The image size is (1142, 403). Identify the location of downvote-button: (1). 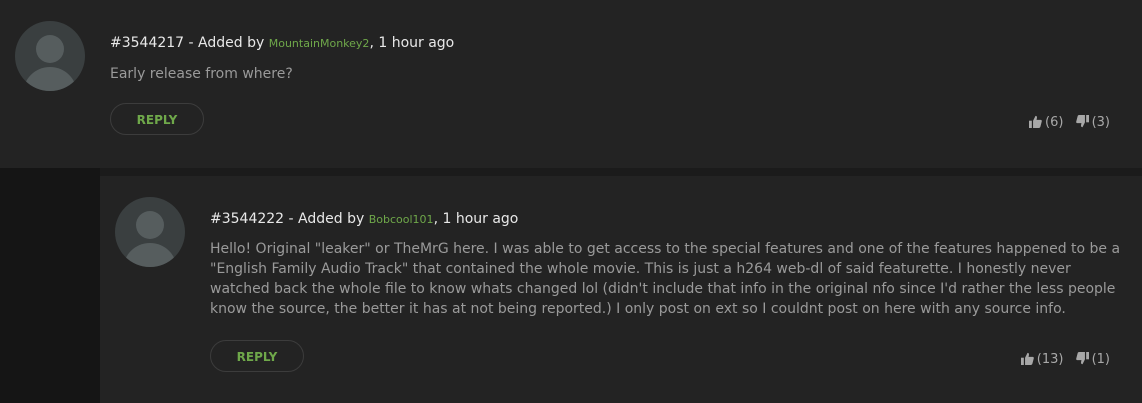
(1092, 359).